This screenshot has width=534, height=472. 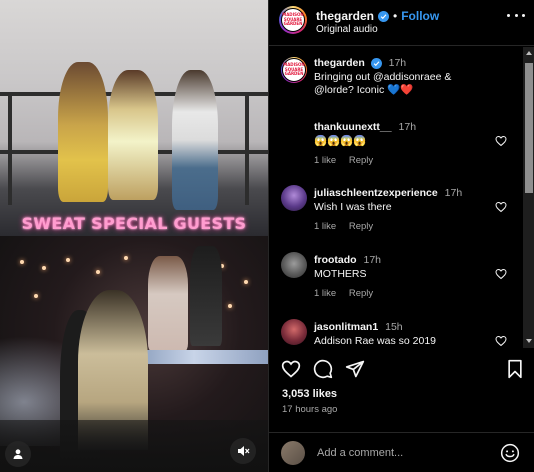 I want to click on comment-icon, so click(x=323, y=369).